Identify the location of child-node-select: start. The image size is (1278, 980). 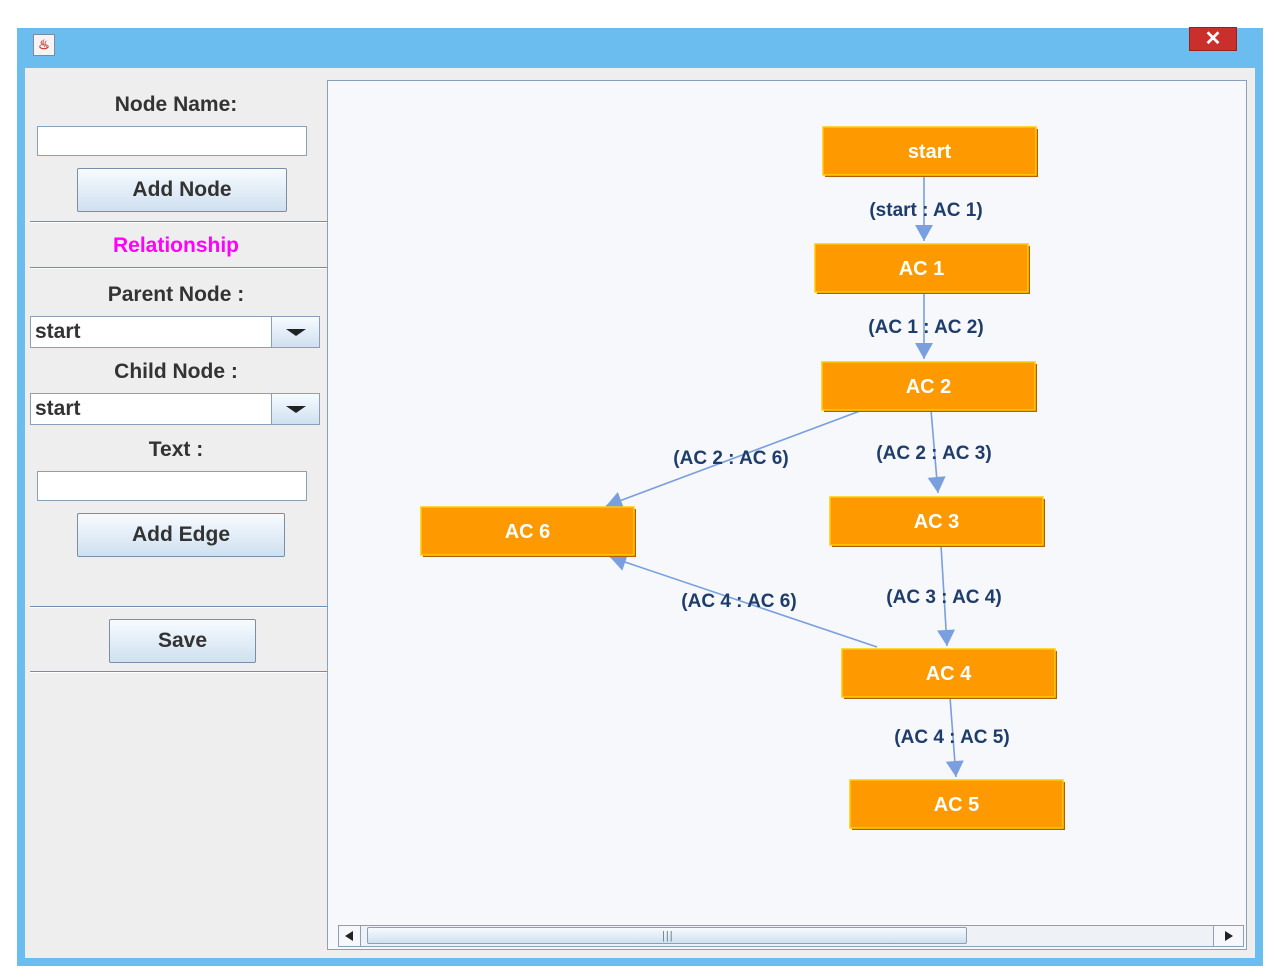
(175, 409).